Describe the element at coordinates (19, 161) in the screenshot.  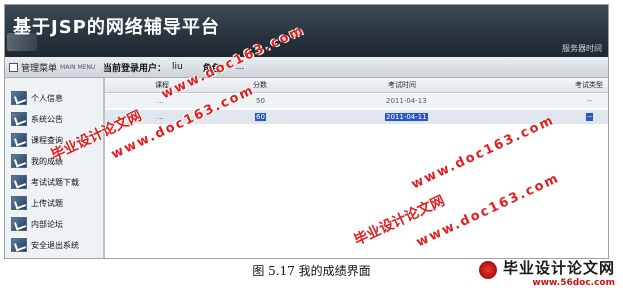
I see `my-grades-icon` at that location.